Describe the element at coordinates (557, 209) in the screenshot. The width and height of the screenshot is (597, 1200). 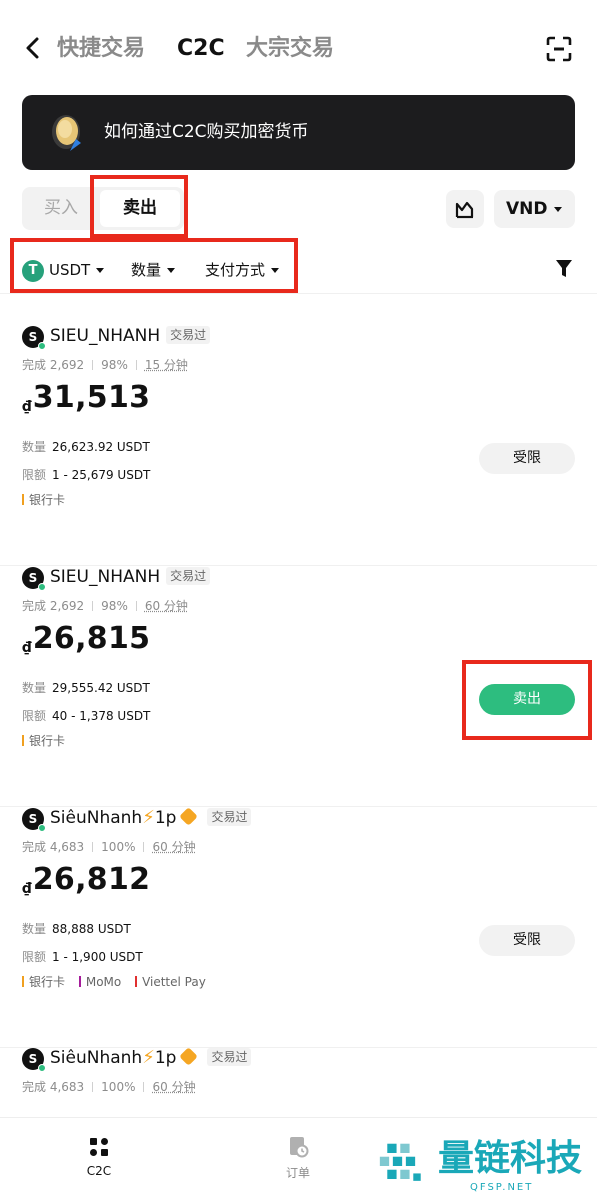
I see `caret-down-icon` at that location.